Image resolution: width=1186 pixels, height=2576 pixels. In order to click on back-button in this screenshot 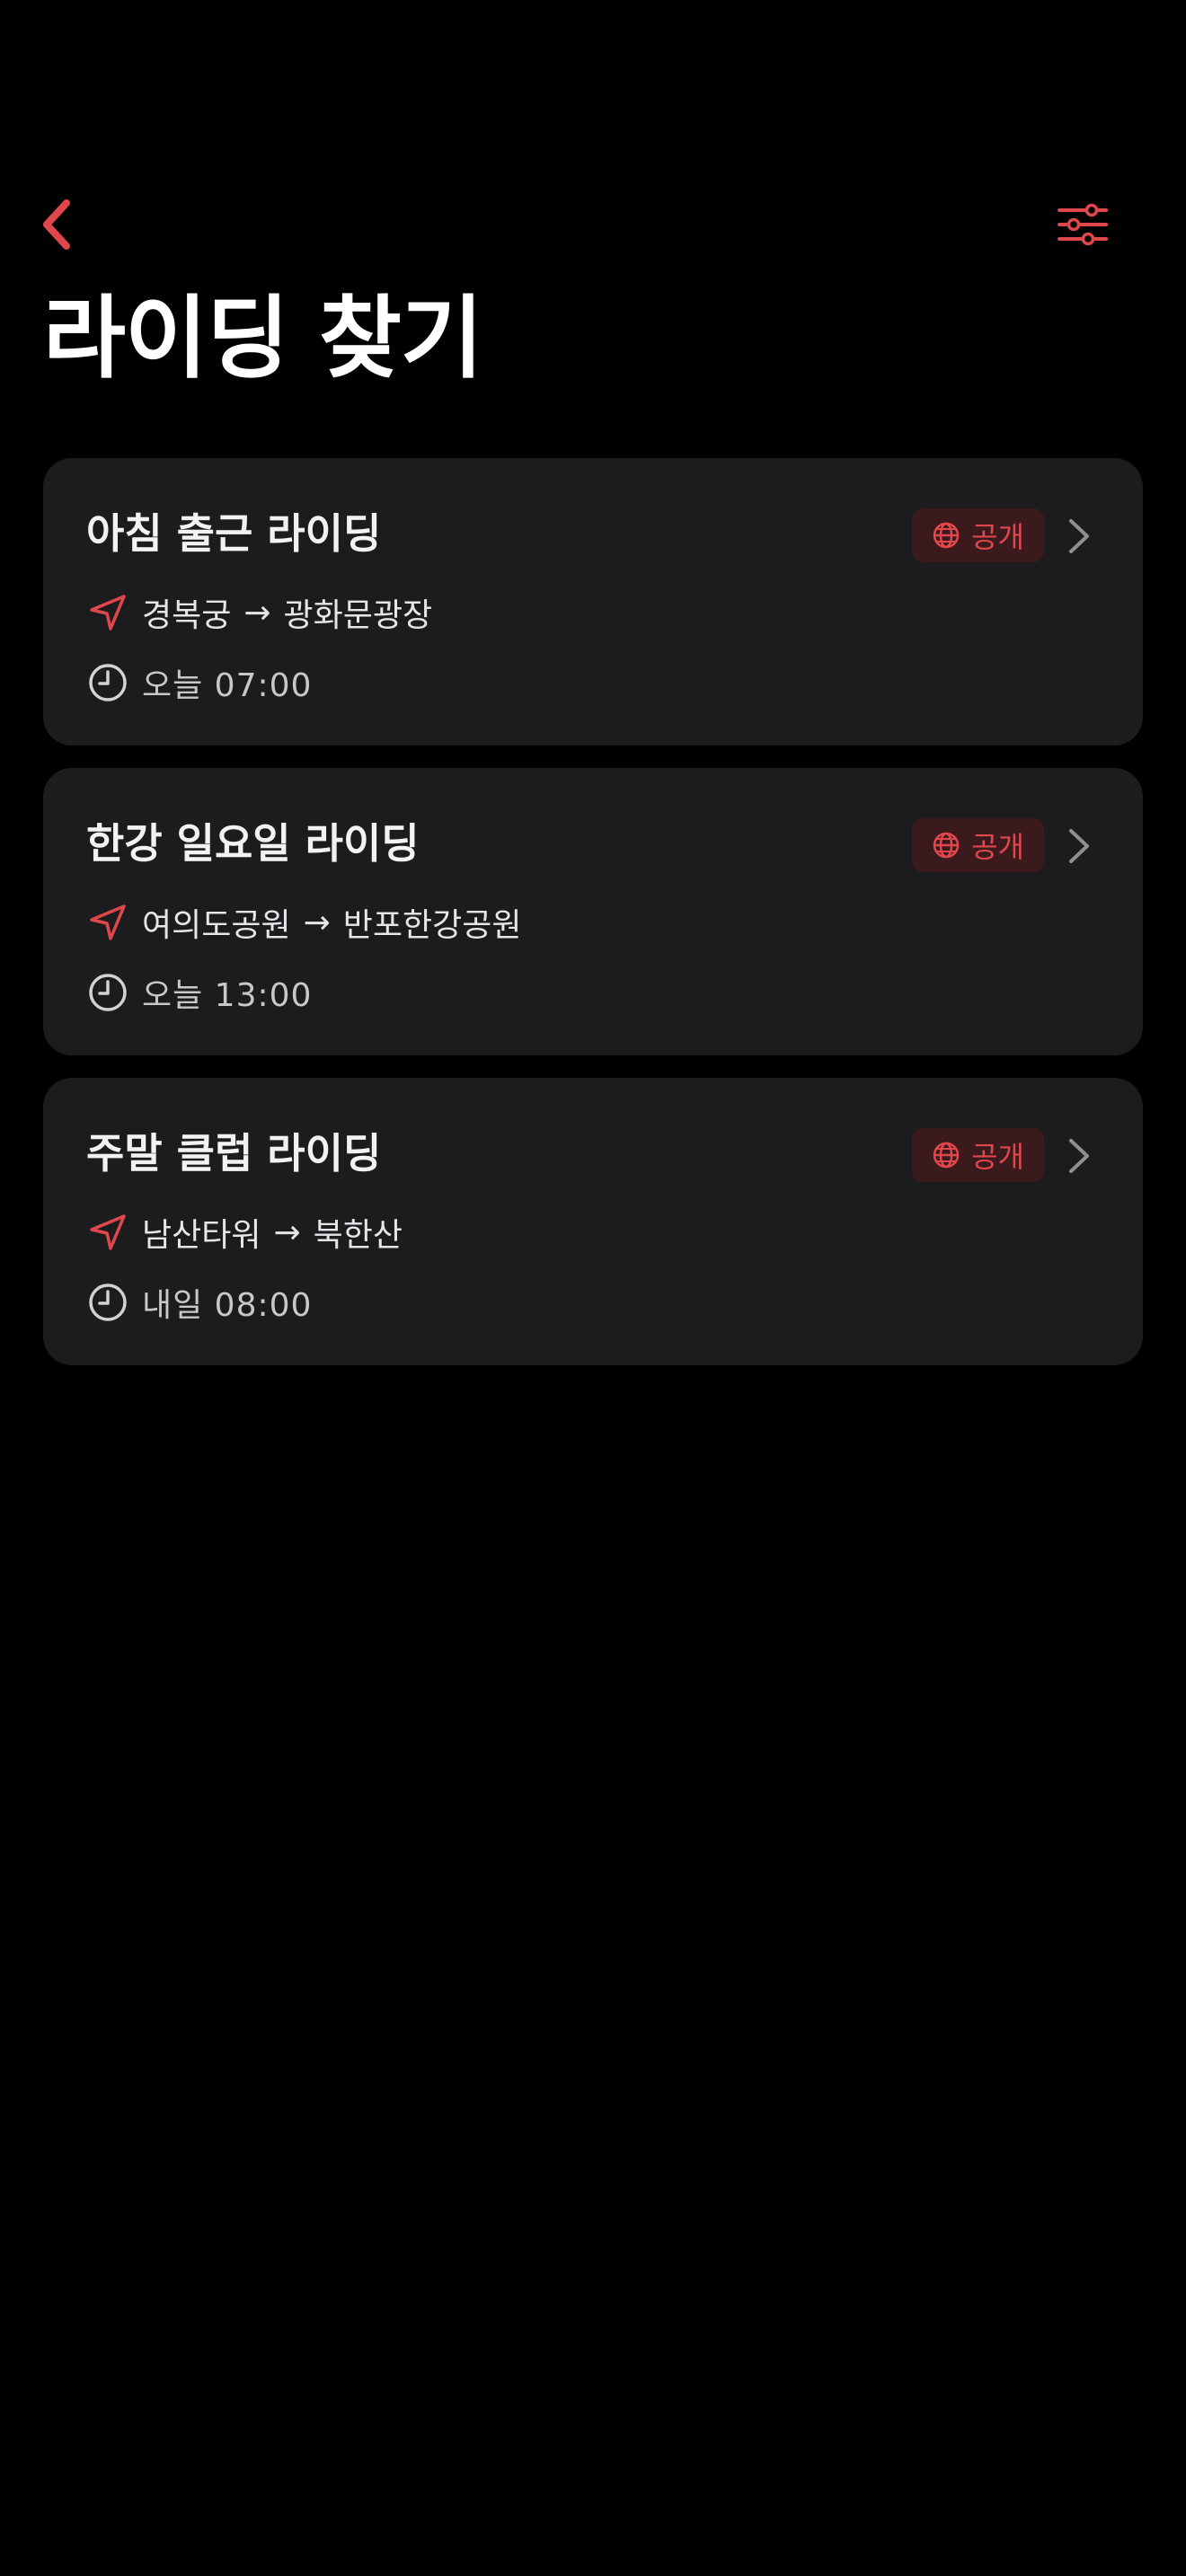, I will do `click(55, 224)`.